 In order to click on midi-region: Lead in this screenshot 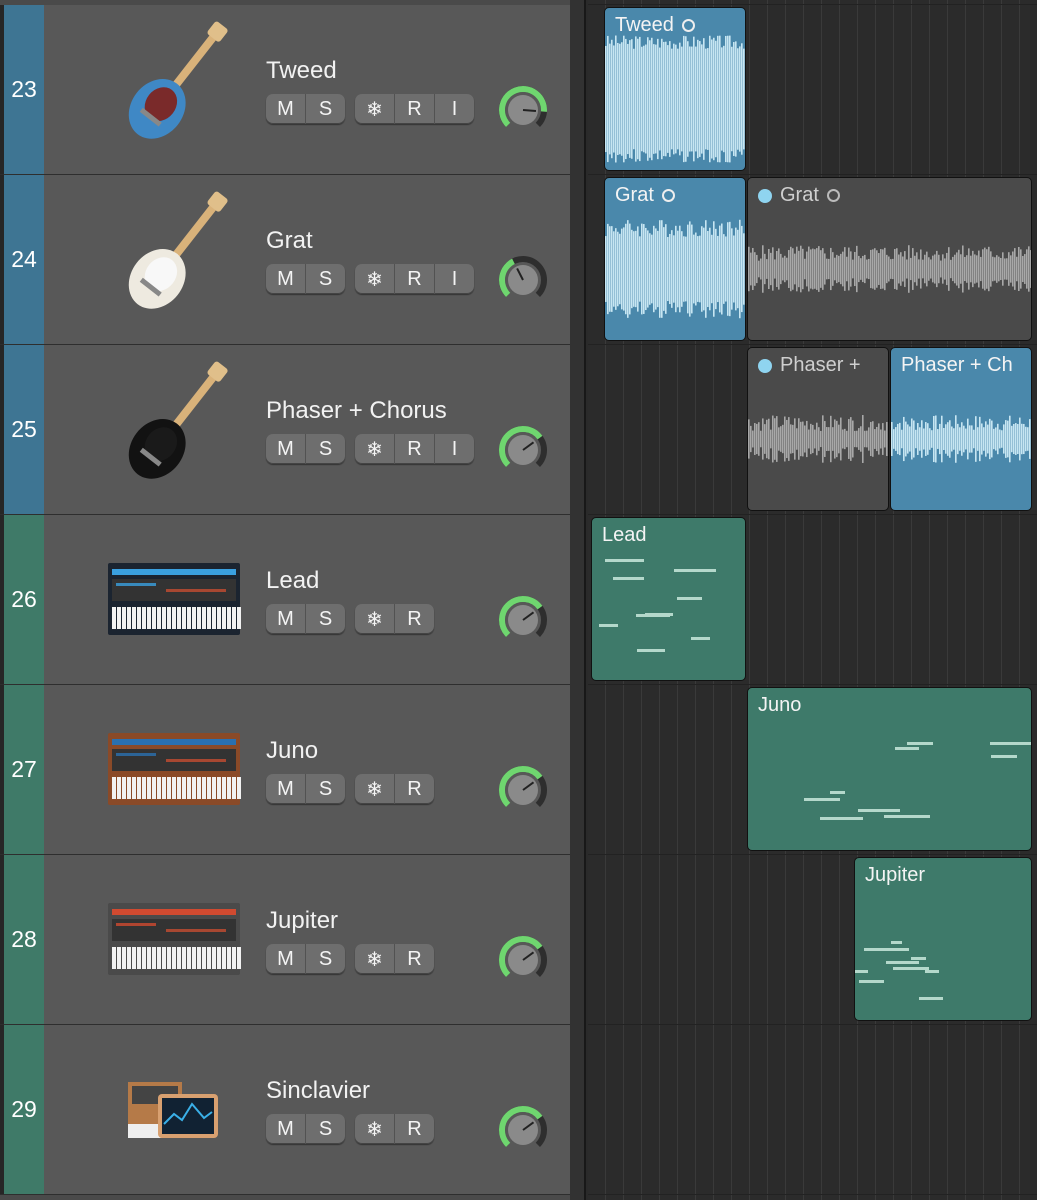, I will do `click(668, 599)`.